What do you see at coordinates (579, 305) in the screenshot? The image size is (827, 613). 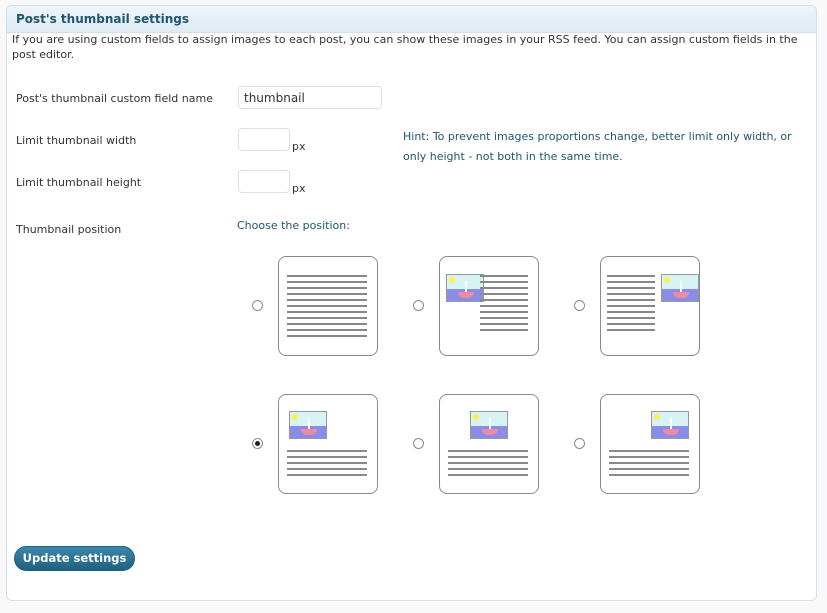 I see `position-radio-top-right` at bounding box center [579, 305].